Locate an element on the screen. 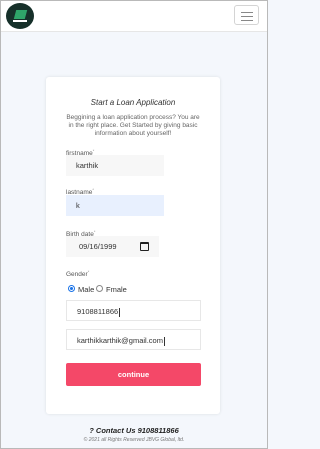 Image resolution: width=320 pixels, height=449 pixels. gender-female-radio is located at coordinates (99, 288).